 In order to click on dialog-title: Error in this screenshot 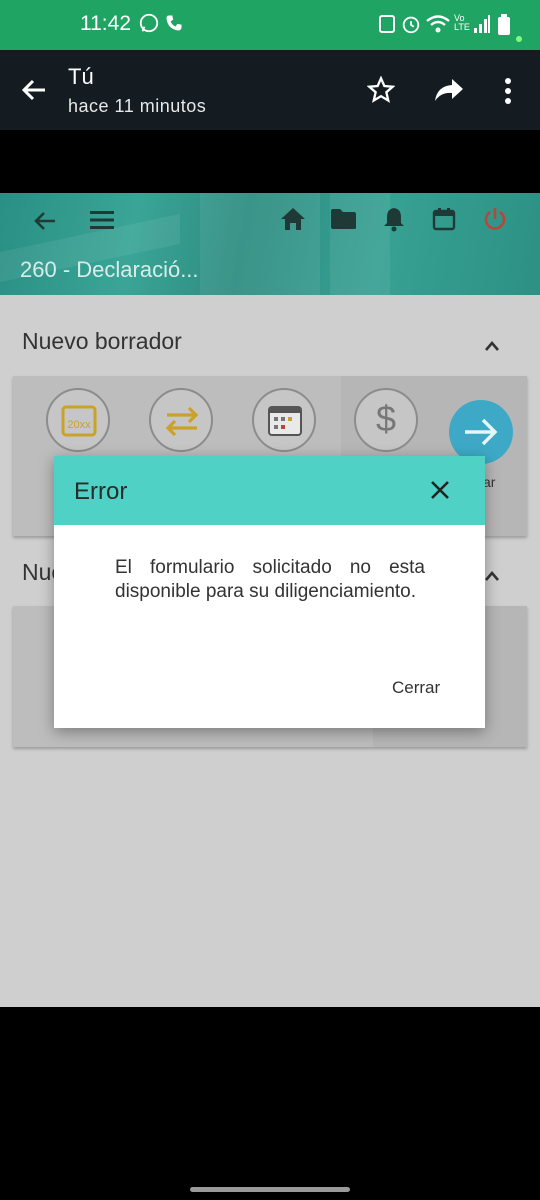, I will do `click(101, 491)`.